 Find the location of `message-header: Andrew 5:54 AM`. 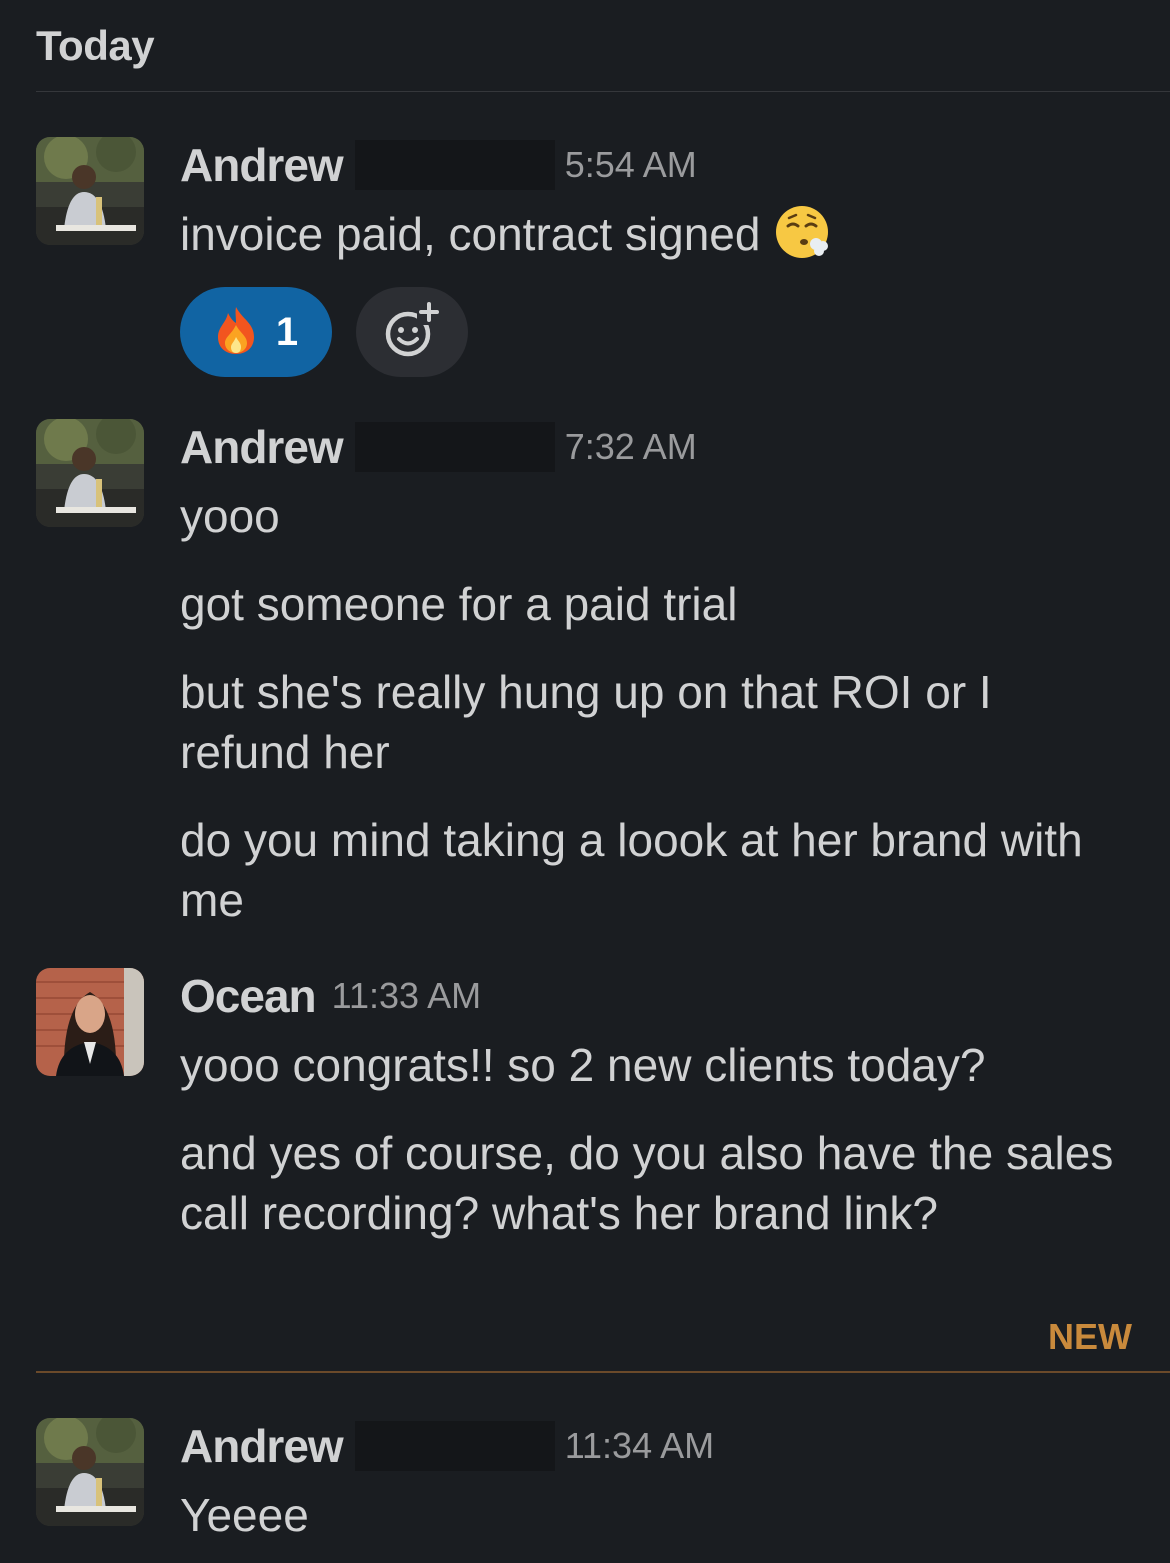

message-header: Andrew 5:54 AM is located at coordinates (438, 165).